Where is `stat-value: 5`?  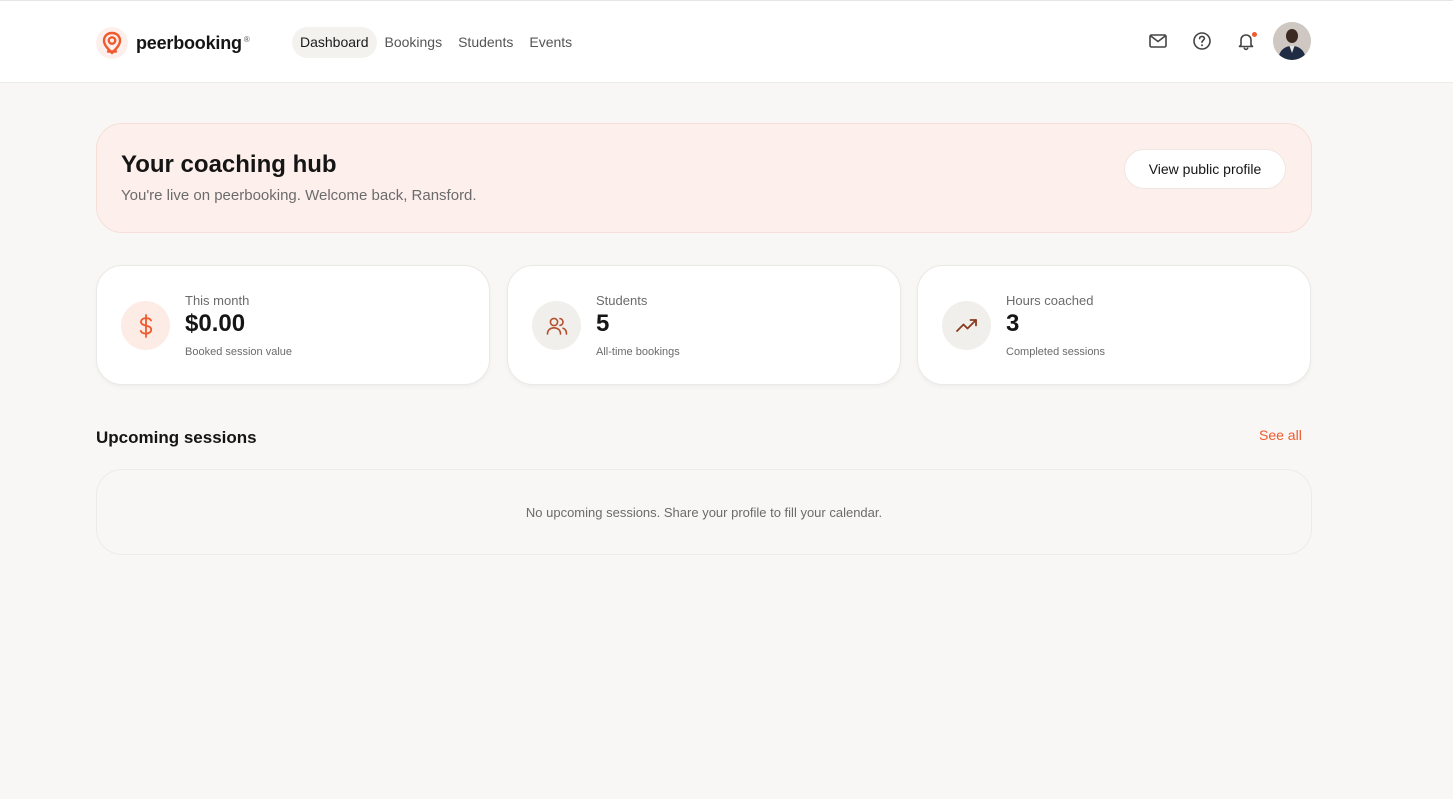 stat-value: 5 is located at coordinates (603, 323).